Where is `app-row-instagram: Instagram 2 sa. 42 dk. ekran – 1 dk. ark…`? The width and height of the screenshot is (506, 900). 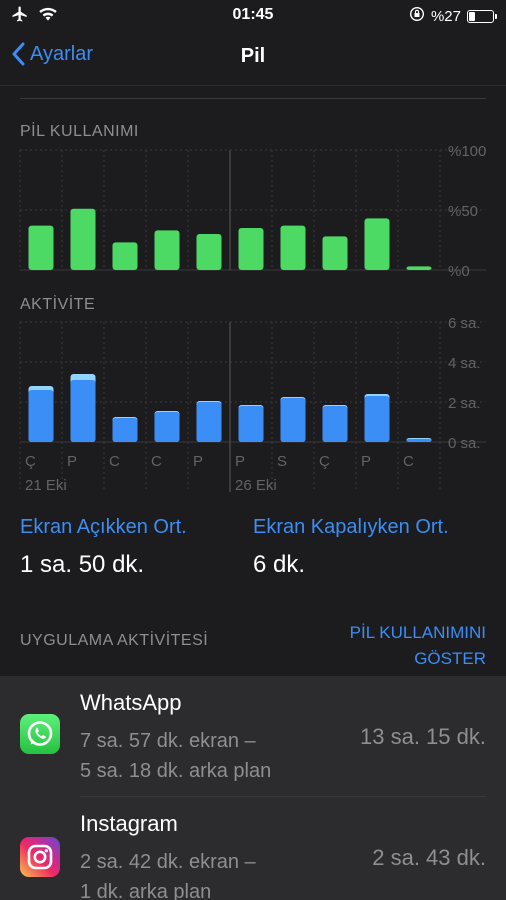 app-row-instagram: Instagram 2 sa. 42 dk. ekran – 1 dk. ark… is located at coordinates (253, 848).